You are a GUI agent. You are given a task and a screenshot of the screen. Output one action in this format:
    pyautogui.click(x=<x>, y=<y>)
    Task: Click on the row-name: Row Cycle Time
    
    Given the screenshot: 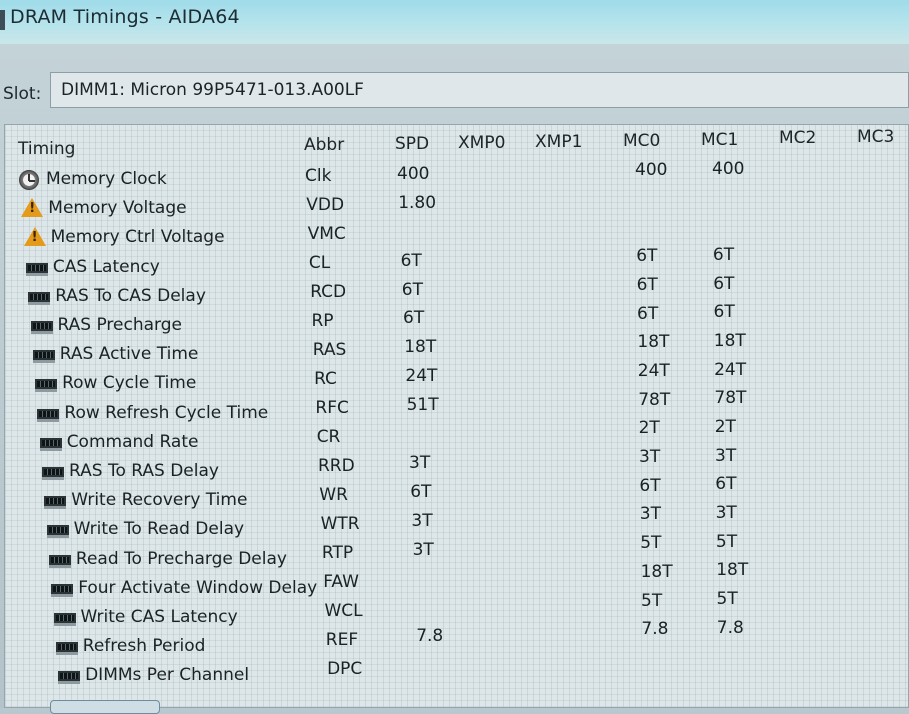 What is the action you would take?
    pyautogui.click(x=129, y=383)
    